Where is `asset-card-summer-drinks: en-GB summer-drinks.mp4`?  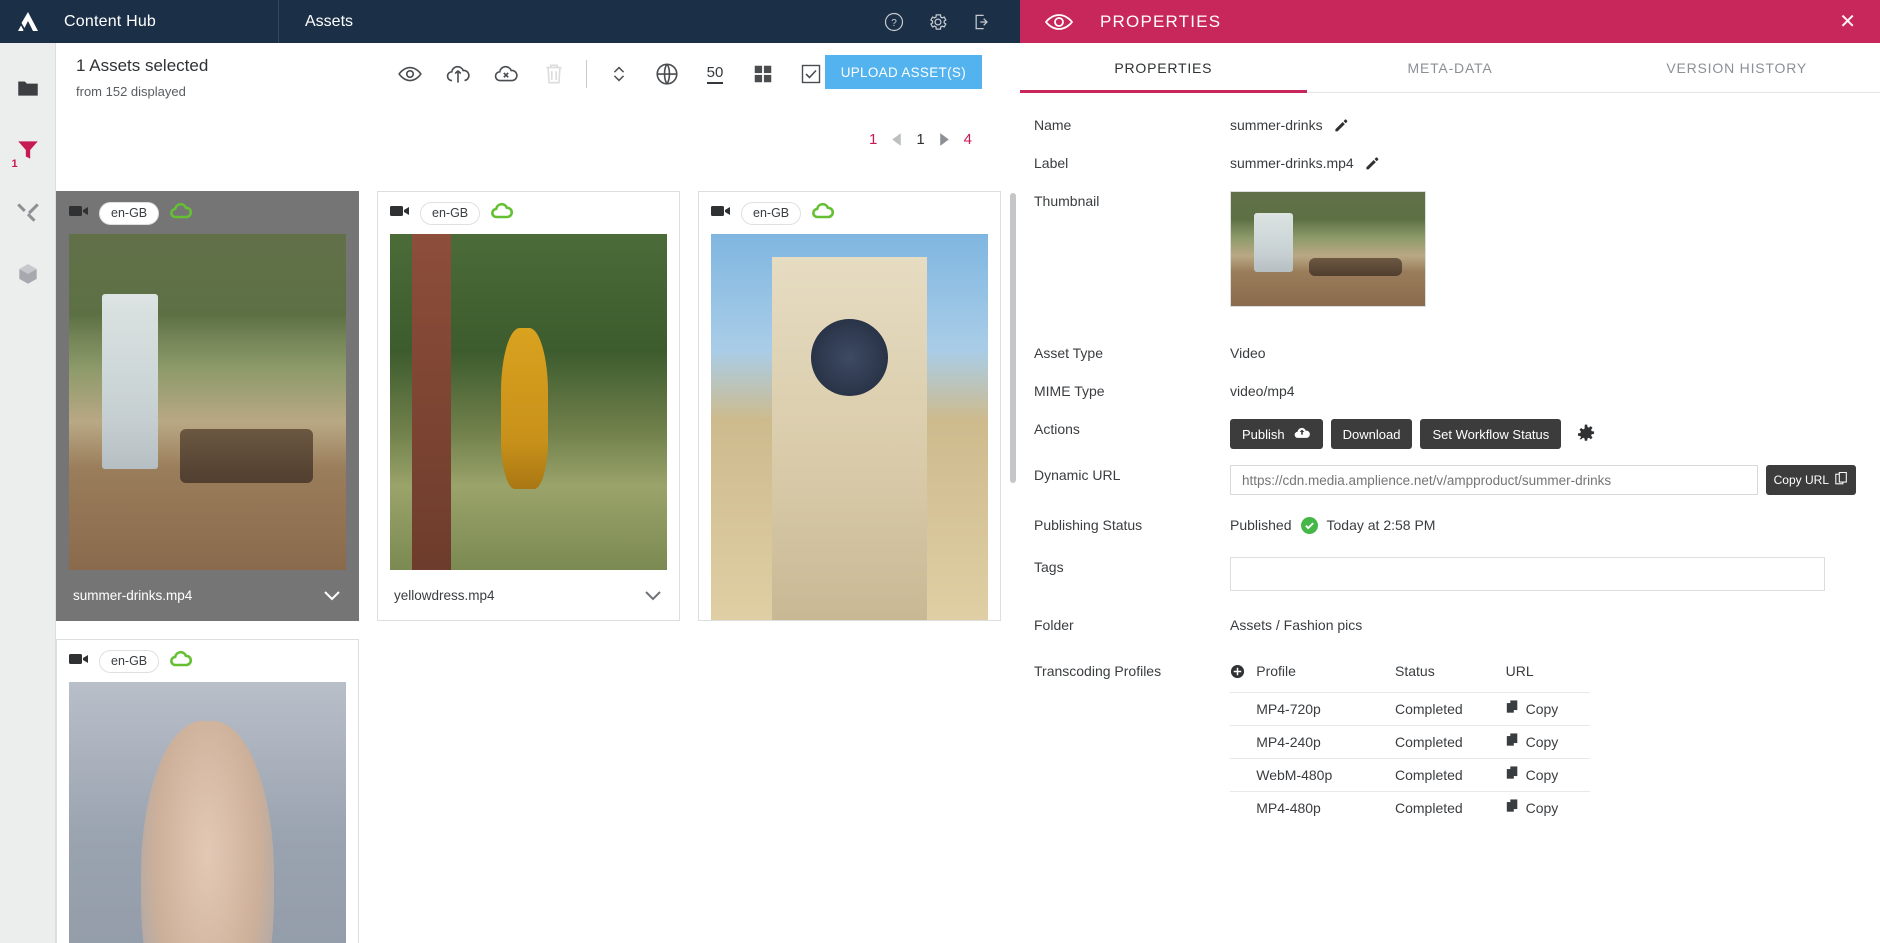
asset-card-summer-drinks: en-GB summer-drinks.mp4 is located at coordinates (207, 406).